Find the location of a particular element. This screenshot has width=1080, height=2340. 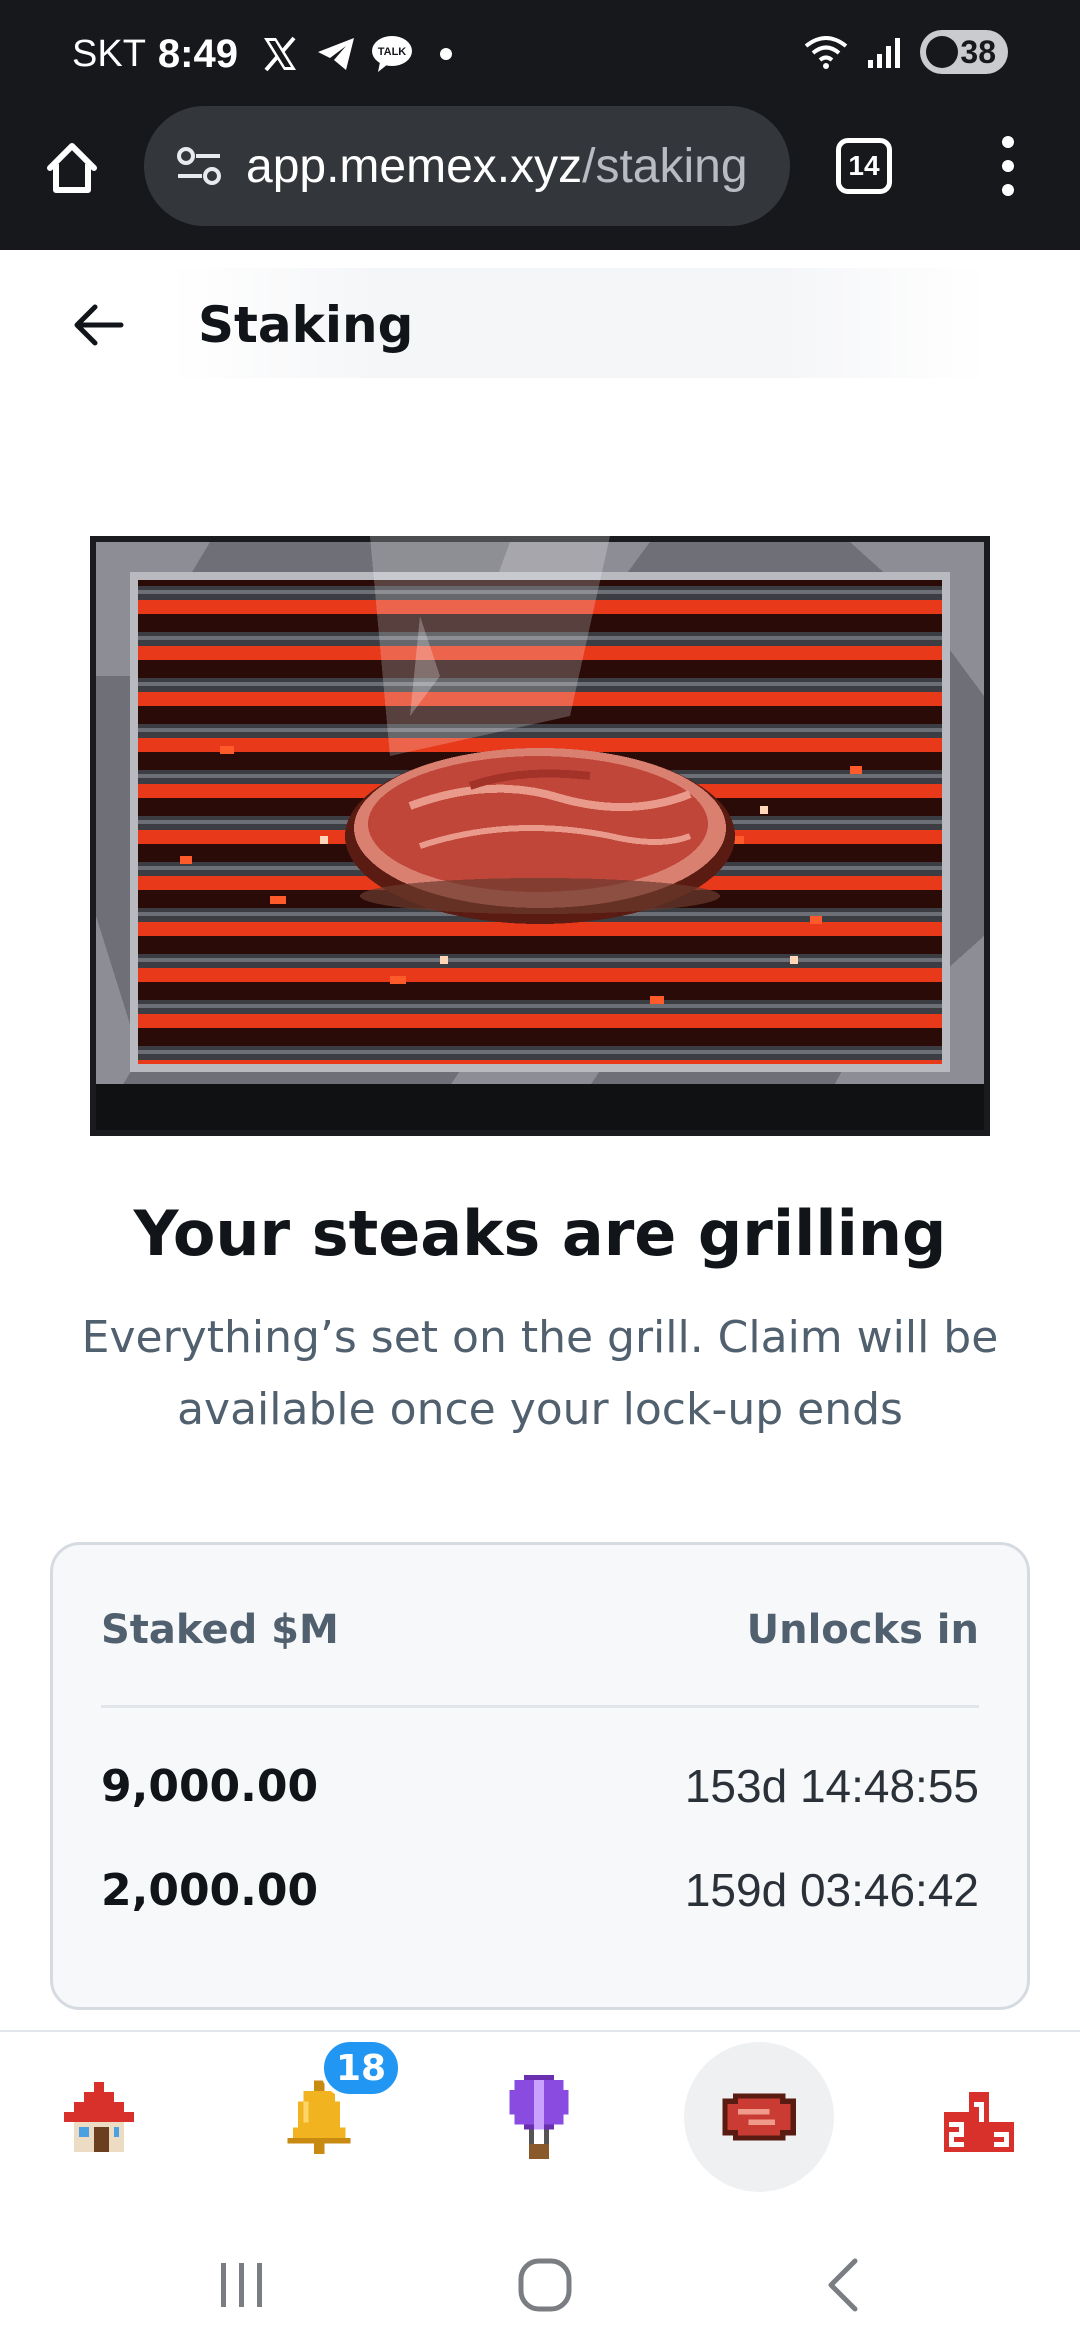

url-text: app.memex.xyz/staking is located at coordinates (497, 166).